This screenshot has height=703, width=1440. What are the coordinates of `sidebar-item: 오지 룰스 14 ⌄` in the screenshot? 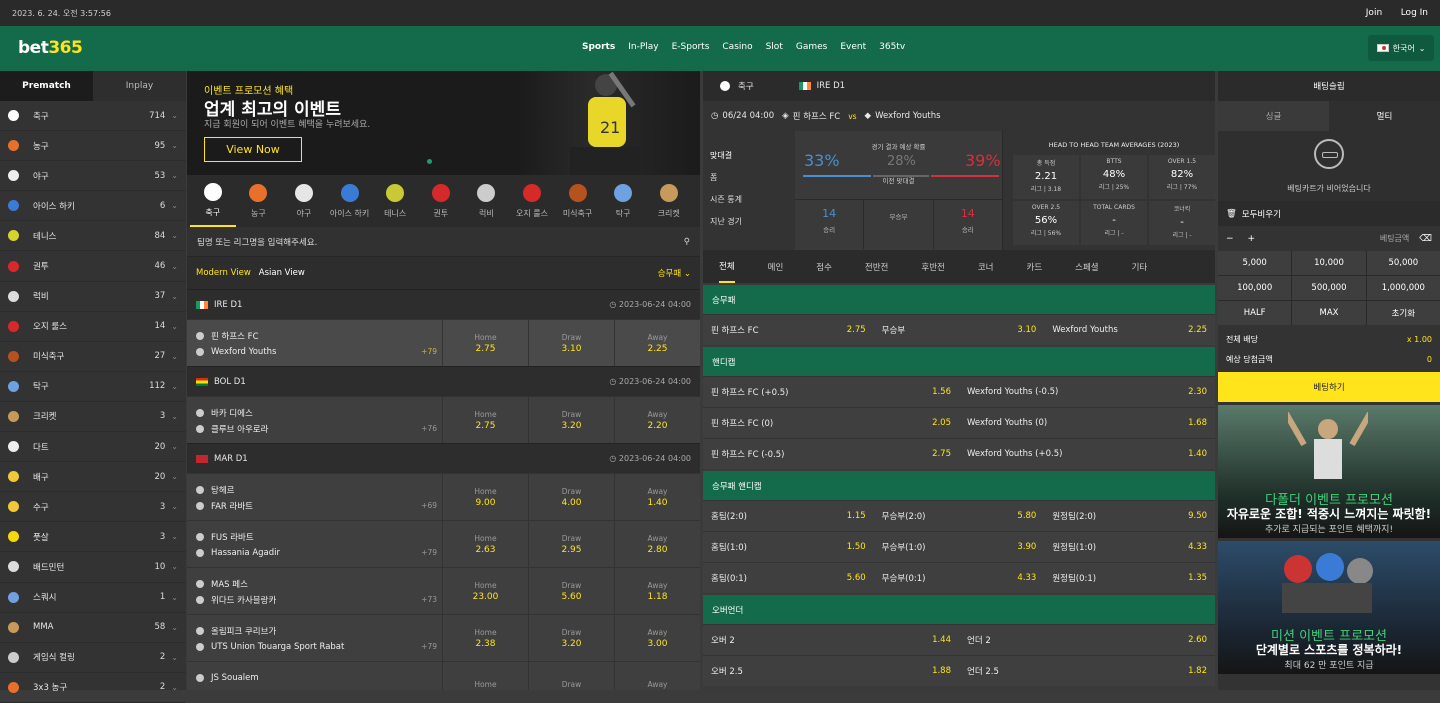 It's located at (93, 327).